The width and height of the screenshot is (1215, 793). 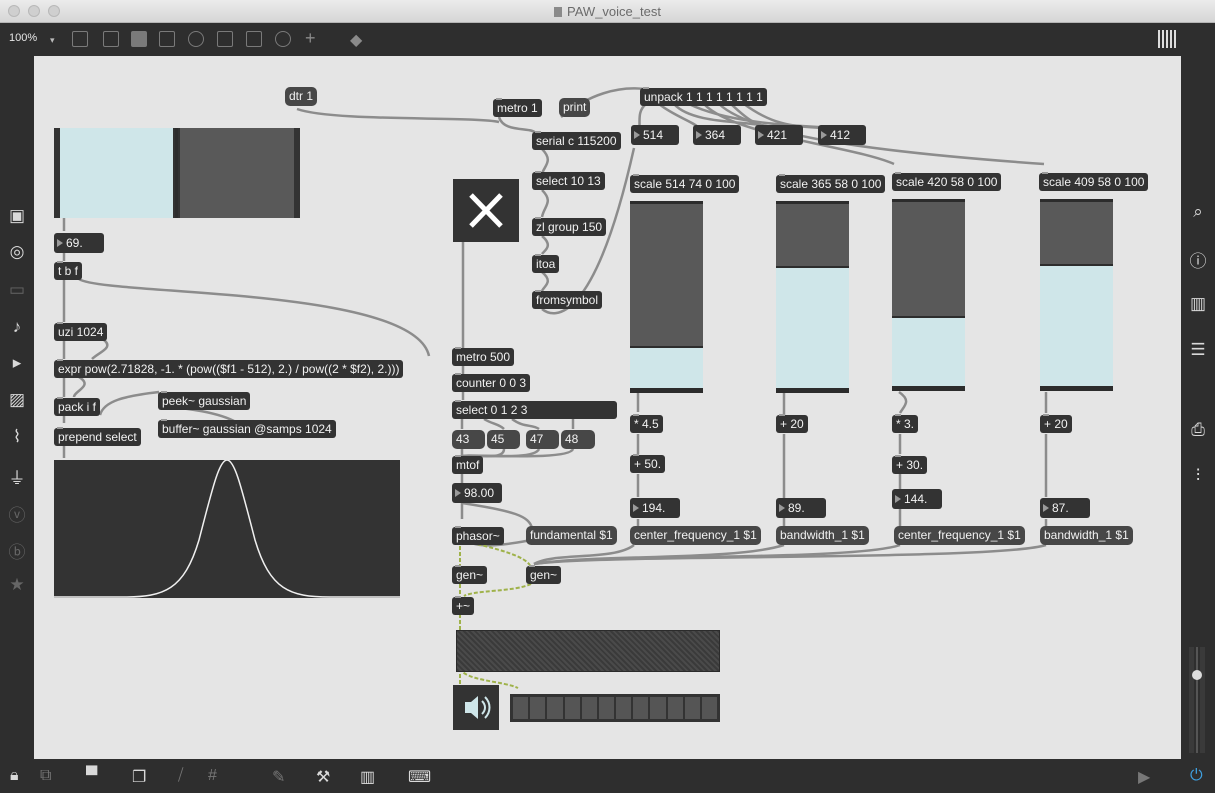 What do you see at coordinates (310, 38) in the screenshot?
I see `add-object-icon: +` at bounding box center [310, 38].